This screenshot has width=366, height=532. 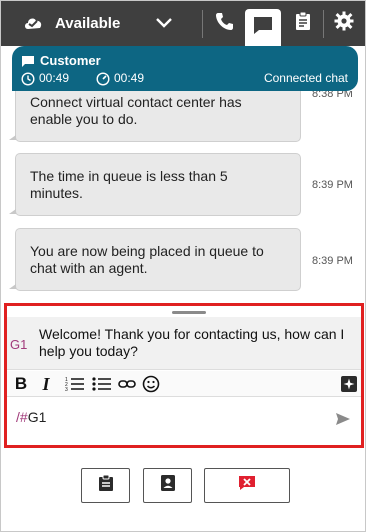 I want to click on message-text: You are now being placed in queue to, so click(x=147, y=251).